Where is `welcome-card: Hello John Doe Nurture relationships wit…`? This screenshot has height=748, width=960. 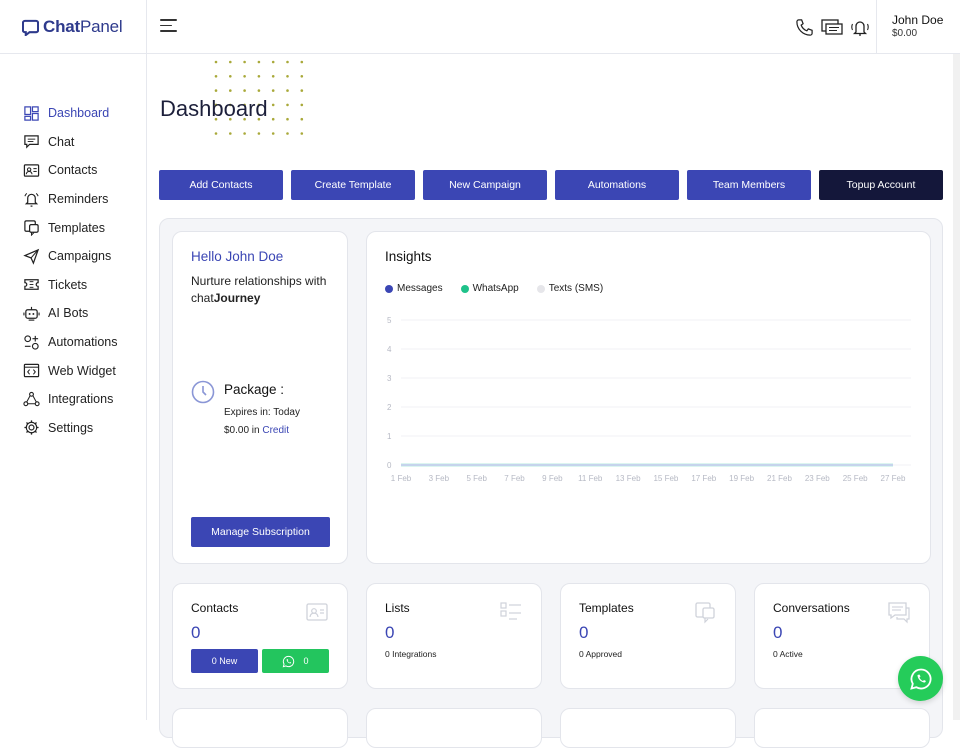 welcome-card: Hello John Doe Nurture relationships wit… is located at coordinates (260, 397).